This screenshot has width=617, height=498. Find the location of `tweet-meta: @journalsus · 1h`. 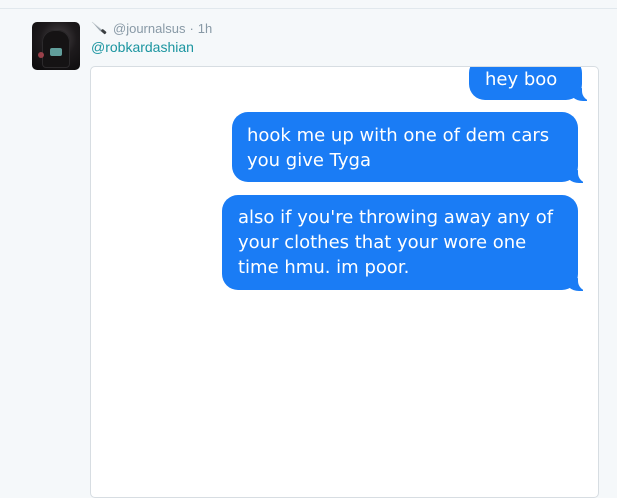

tweet-meta: @journalsus · 1h is located at coordinates (151, 28).